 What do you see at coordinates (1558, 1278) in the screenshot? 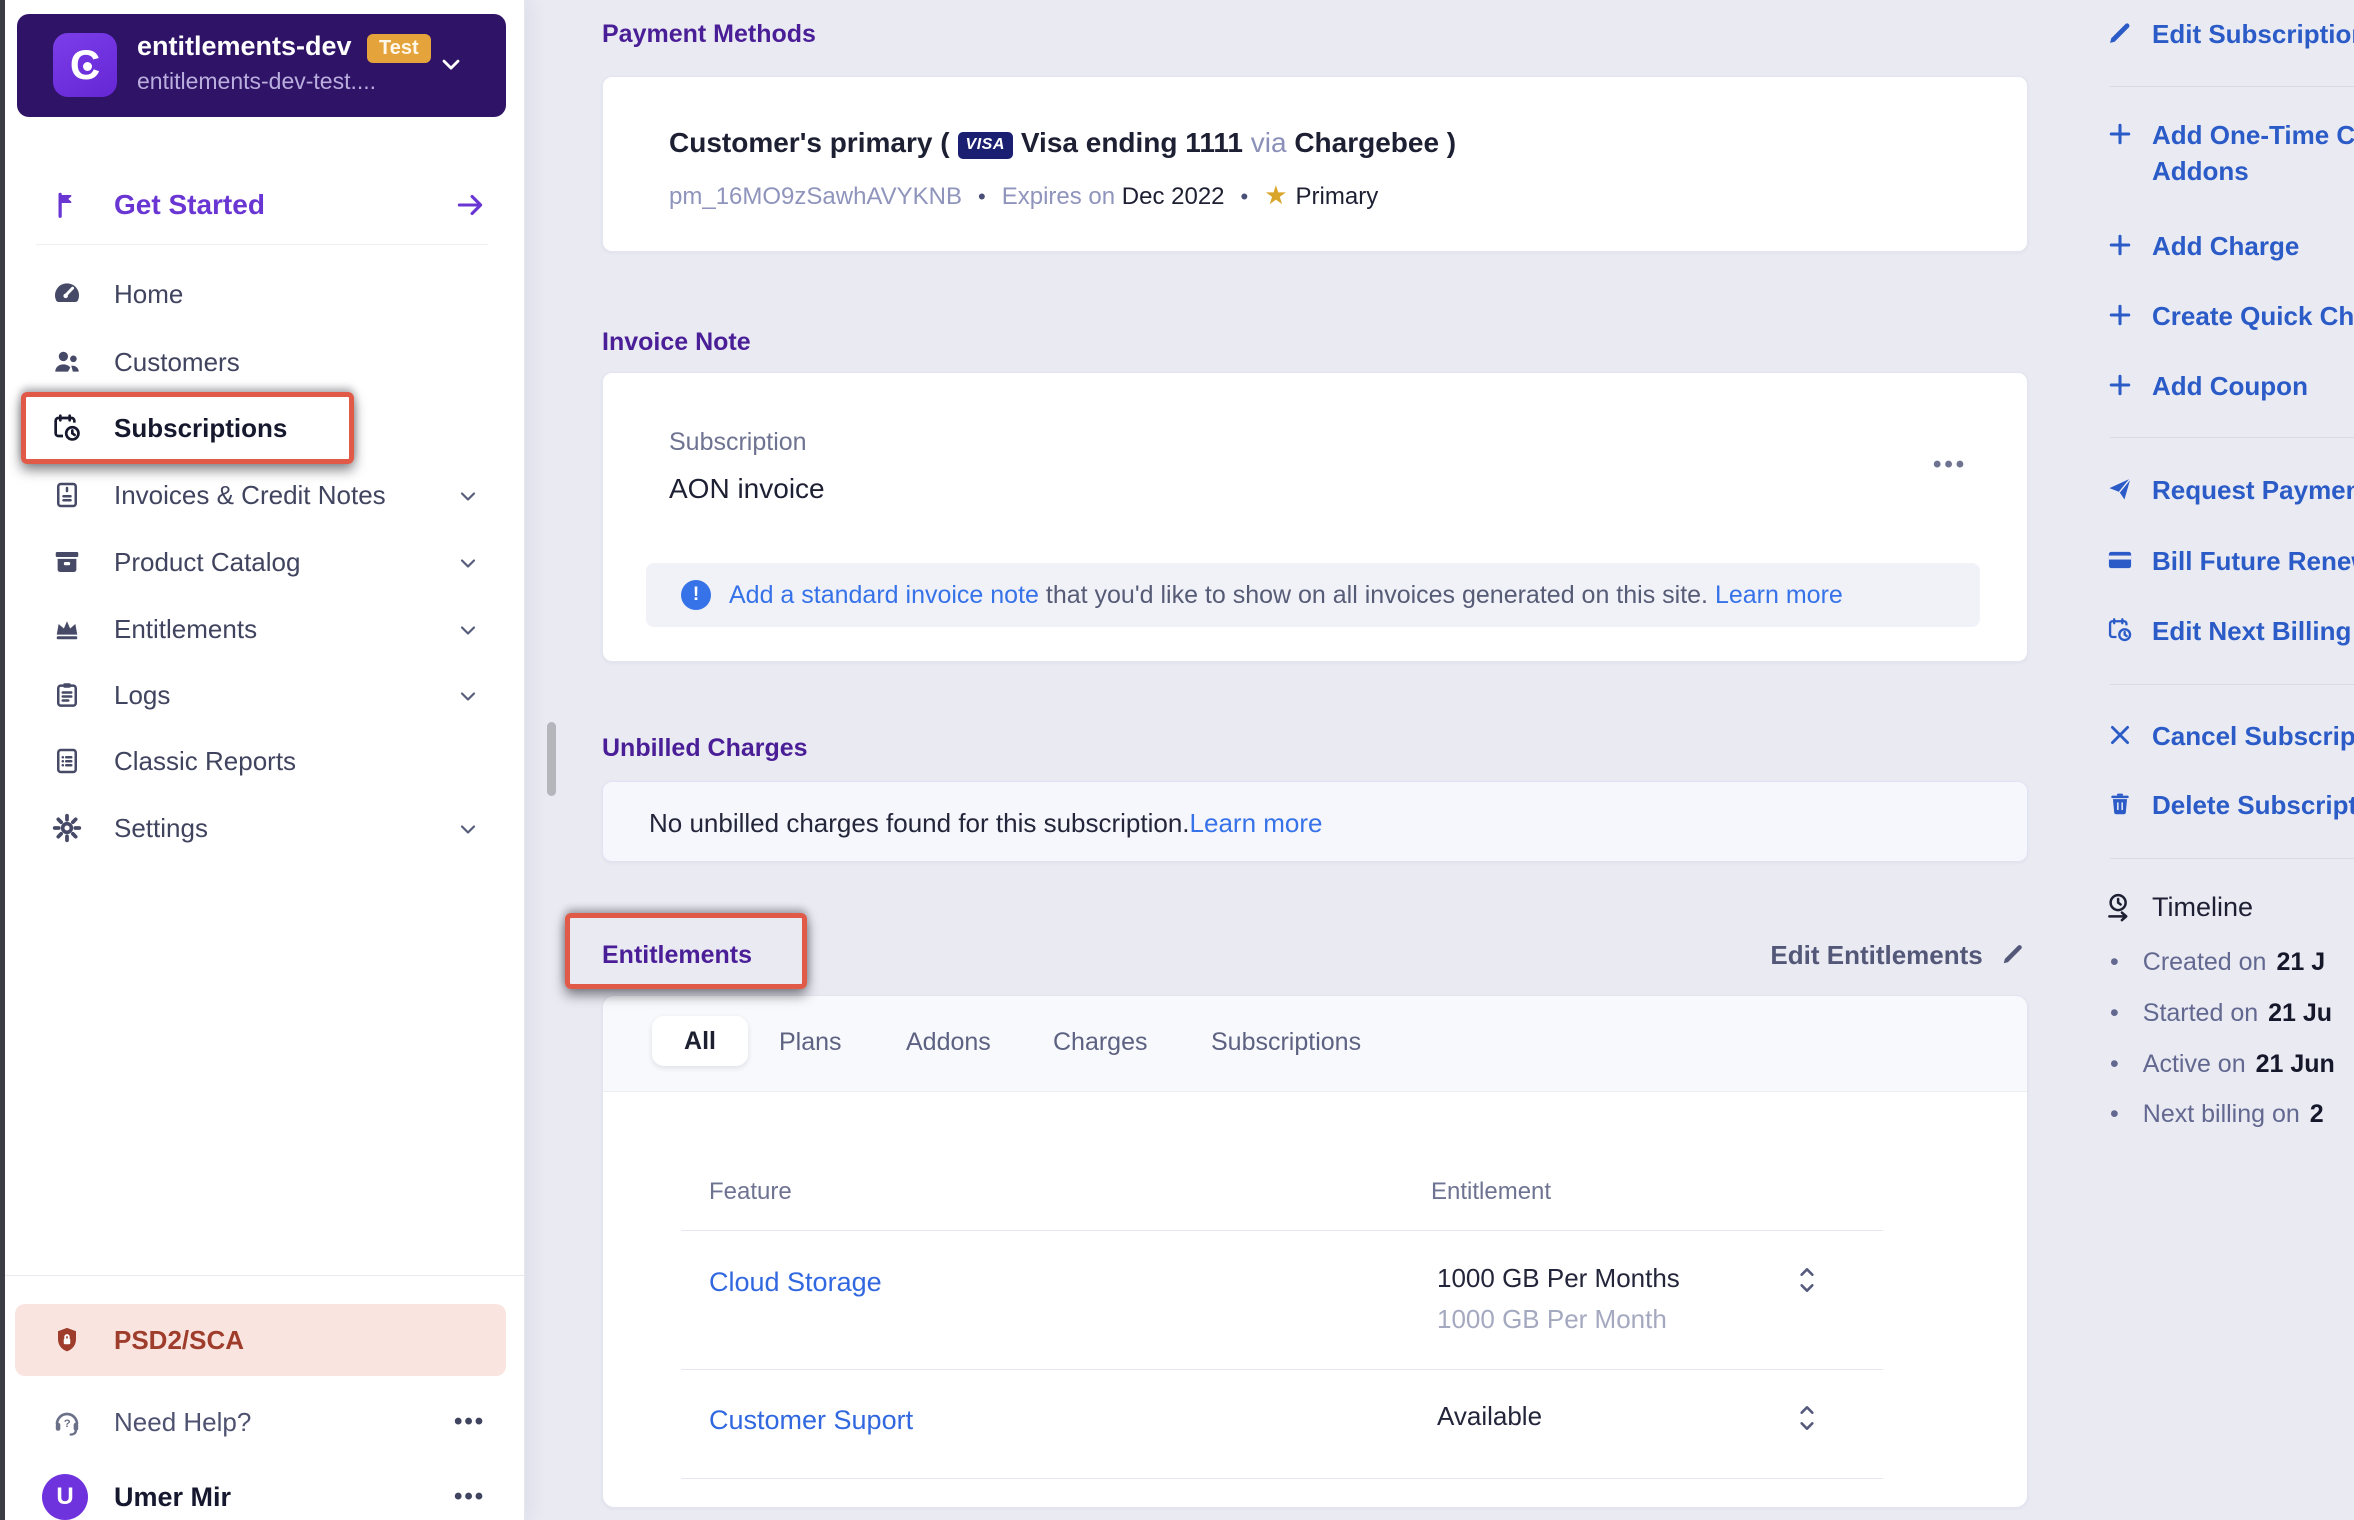
I see `entitlement-value: 1000 GB Per Months` at bounding box center [1558, 1278].